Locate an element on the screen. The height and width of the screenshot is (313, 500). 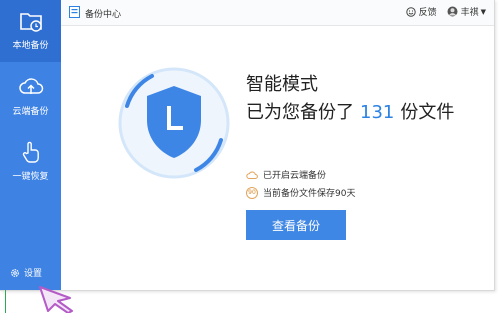
view-backup-button: 查看备份 is located at coordinates (296, 225).